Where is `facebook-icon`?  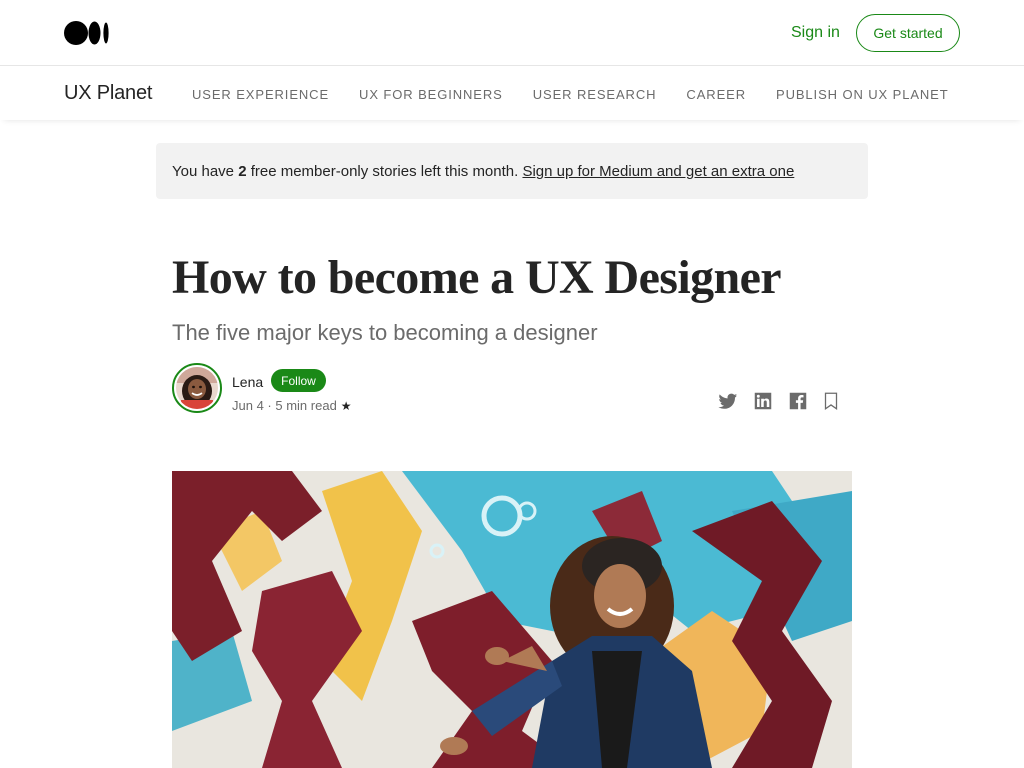
facebook-icon is located at coordinates (798, 401).